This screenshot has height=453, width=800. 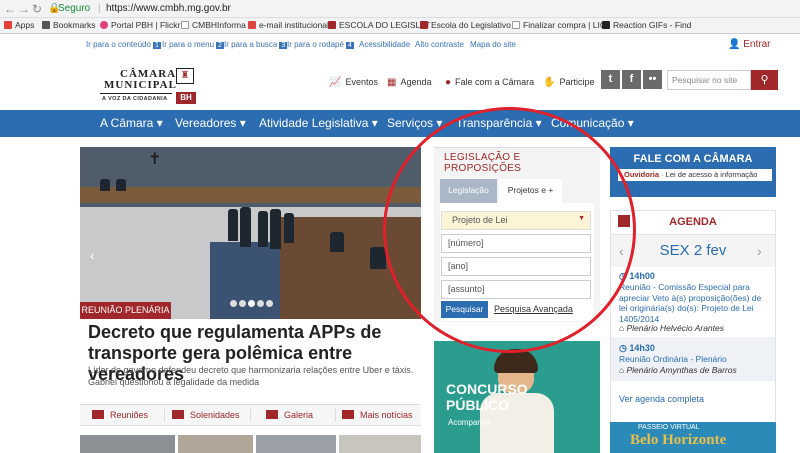 I want to click on nav-a-camara: A Câmara ▾, so click(x=131, y=123).